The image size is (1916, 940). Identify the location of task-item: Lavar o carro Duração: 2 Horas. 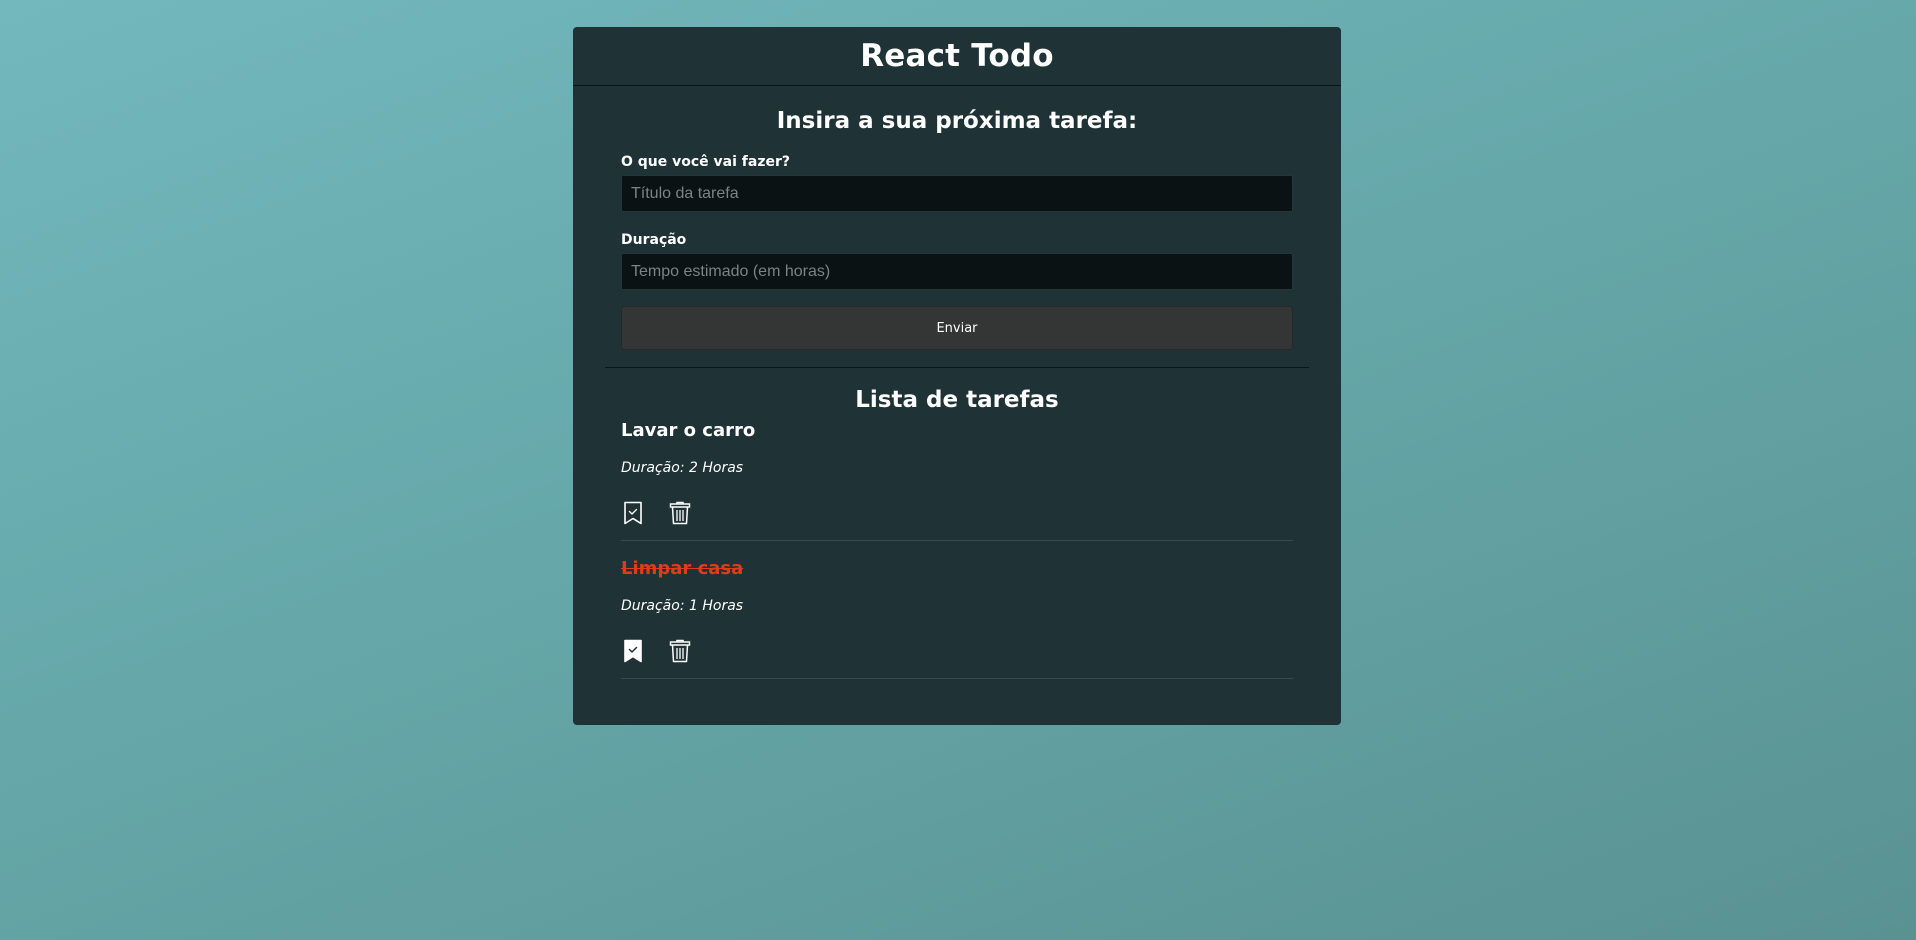
(957, 479).